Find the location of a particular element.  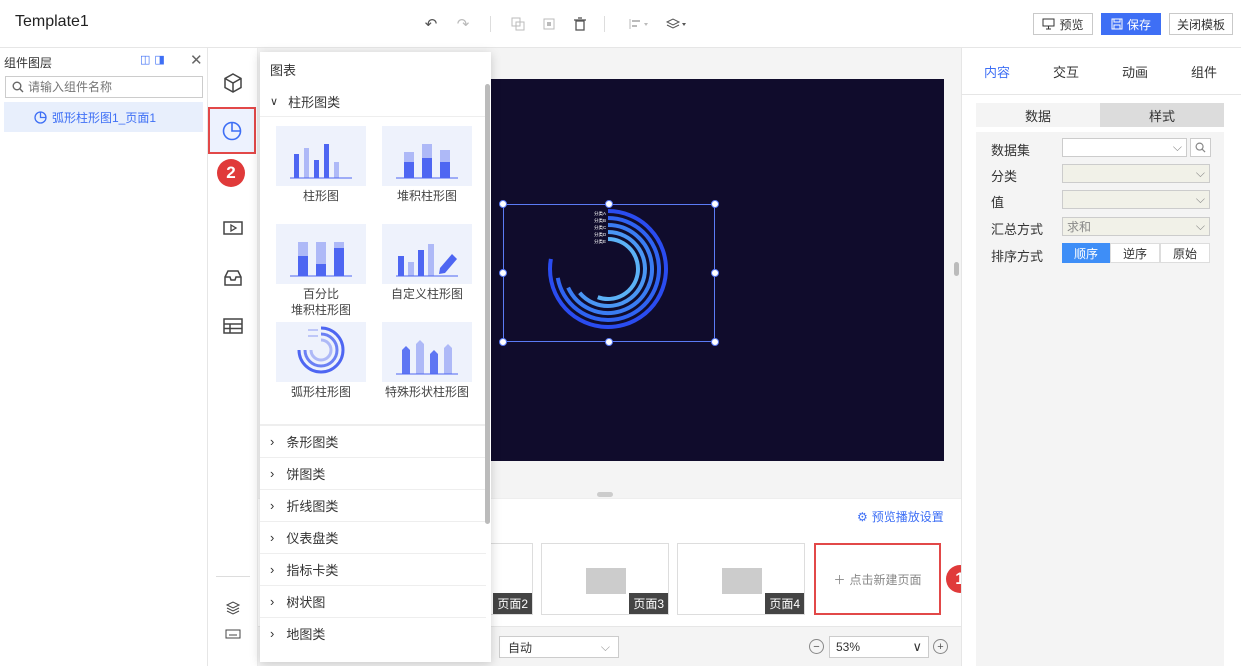

redo-icon: ↷ is located at coordinates (463, 24).